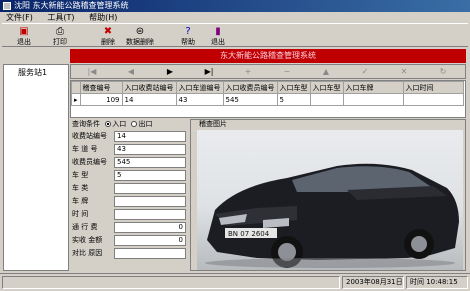 This screenshot has height=291, width=470. What do you see at coordinates (171, 282) in the screenshot?
I see `status-panel-main` at bounding box center [171, 282].